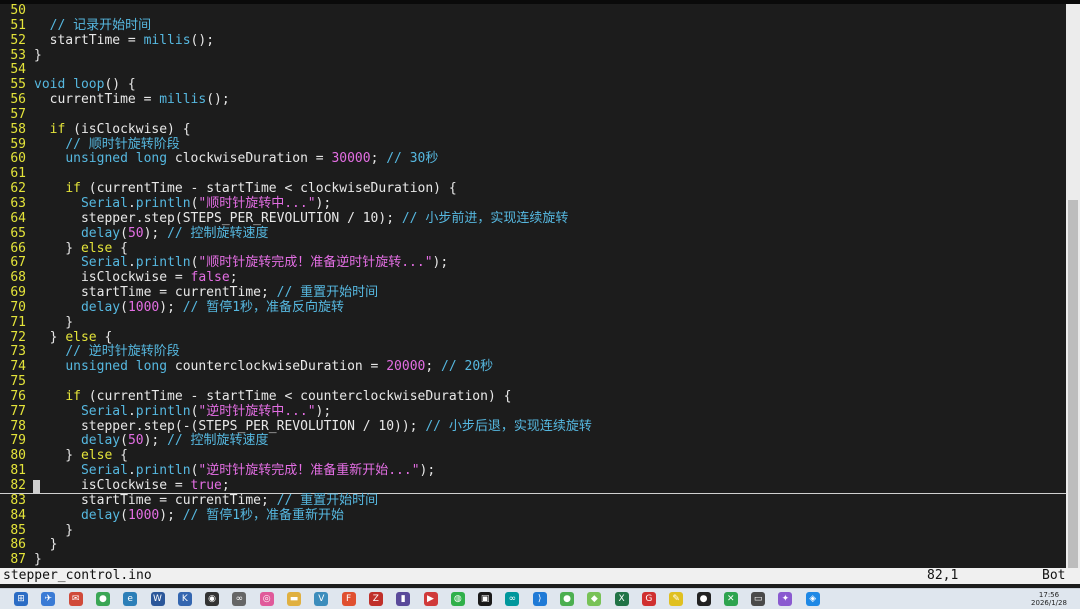 Image resolution: width=1080 pixels, height=609 pixels. I want to click on code-line: 87}, so click(533, 560).